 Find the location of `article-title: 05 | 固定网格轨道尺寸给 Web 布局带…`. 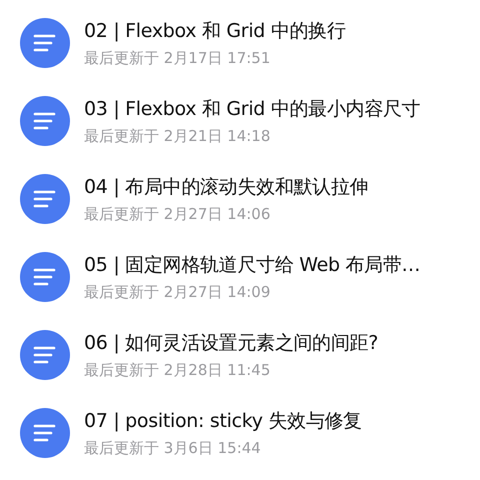

article-title: 05 | 固定网格轨道尺寸给 Web 布局带… is located at coordinates (252, 265).